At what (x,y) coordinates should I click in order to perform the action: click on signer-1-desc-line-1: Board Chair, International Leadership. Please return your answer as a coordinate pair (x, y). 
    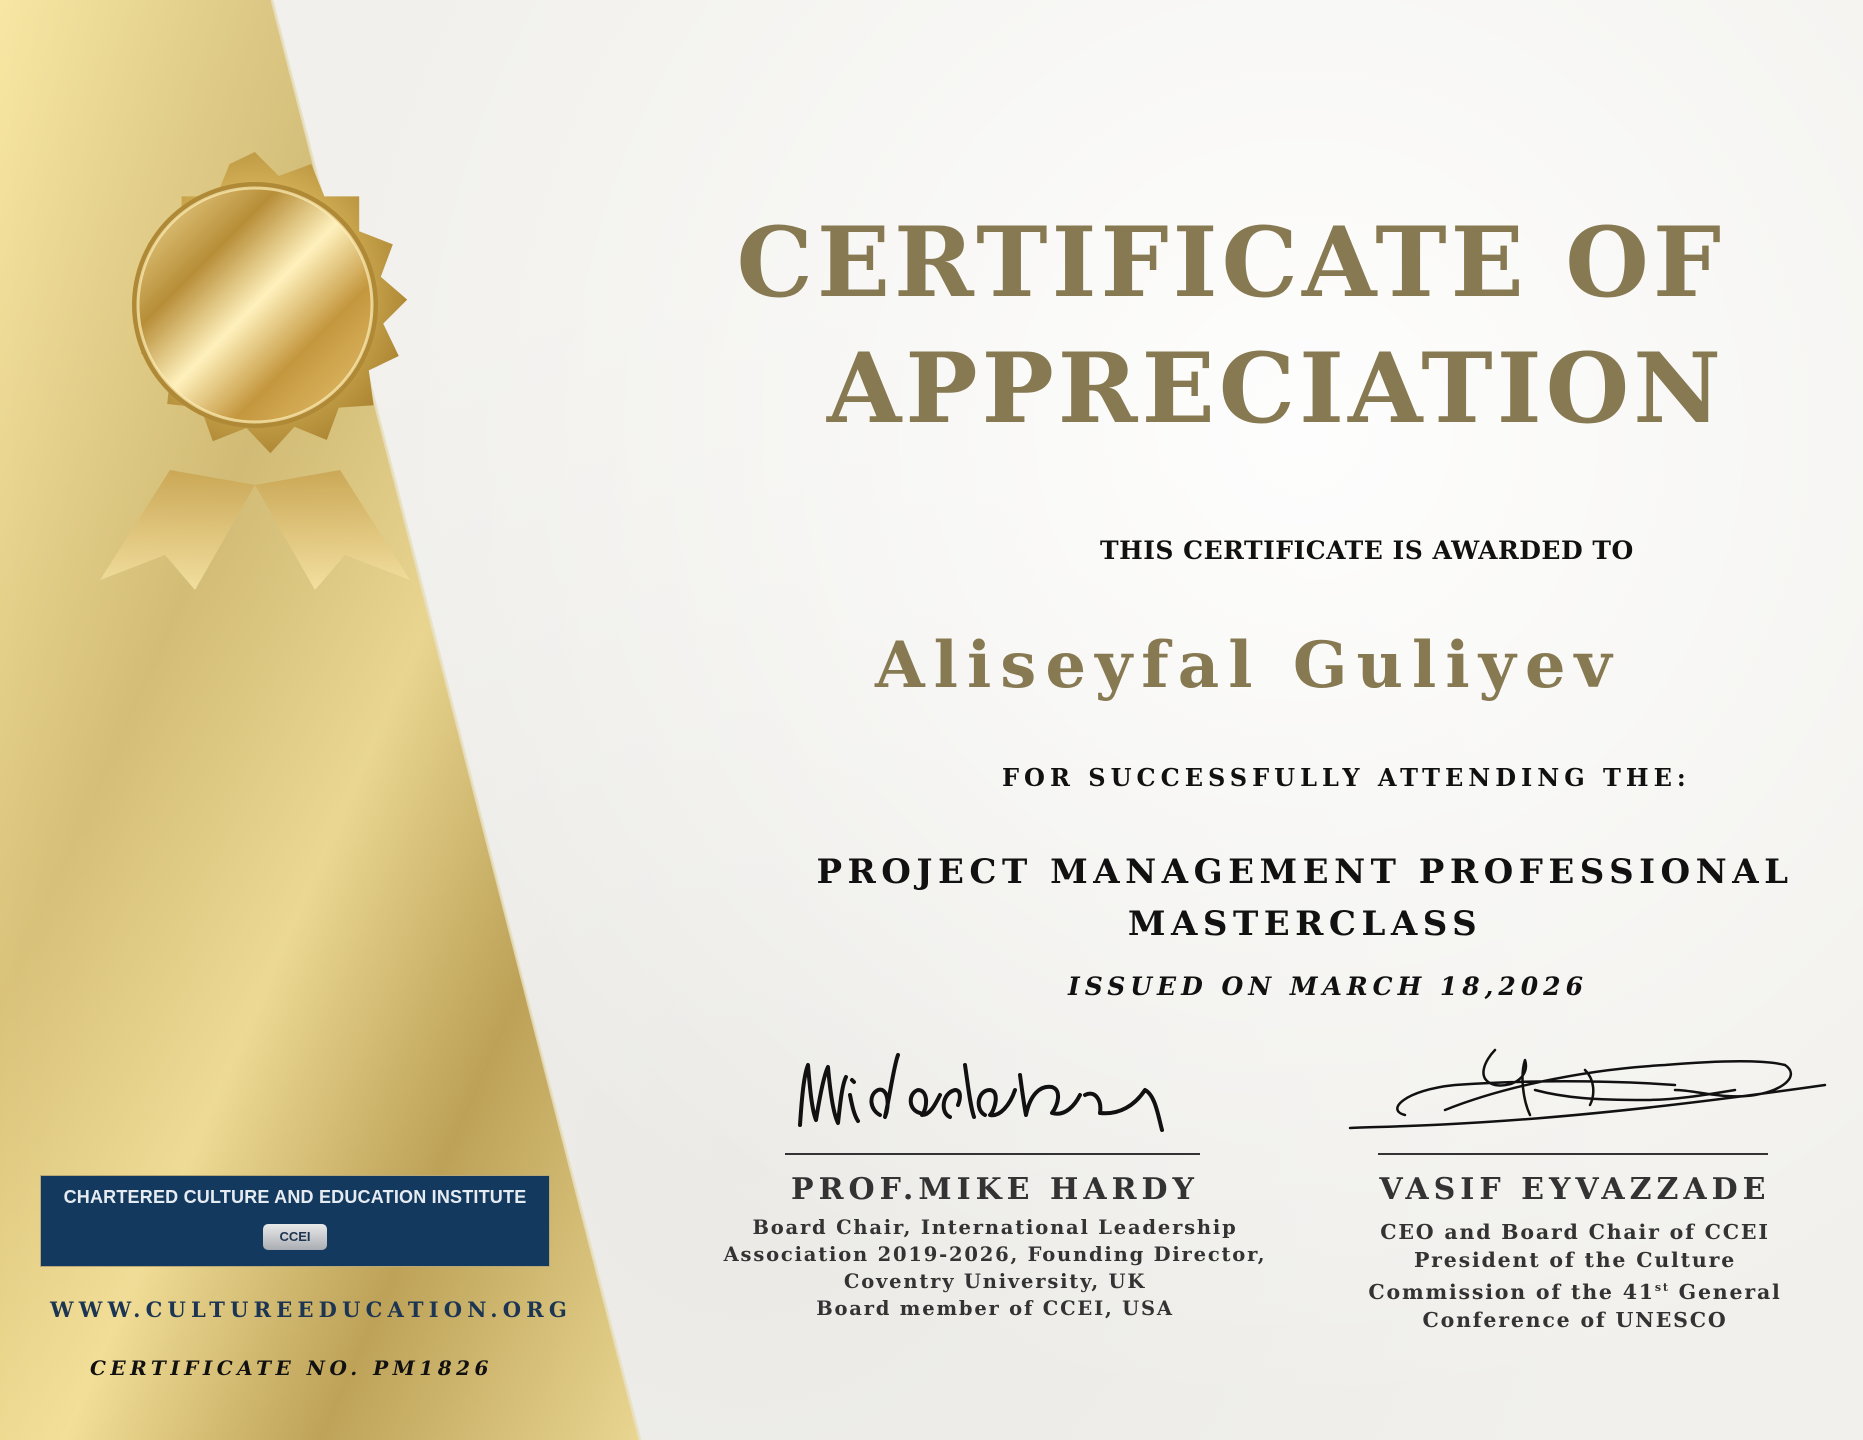
    Looking at the image, I should click on (995, 1227).